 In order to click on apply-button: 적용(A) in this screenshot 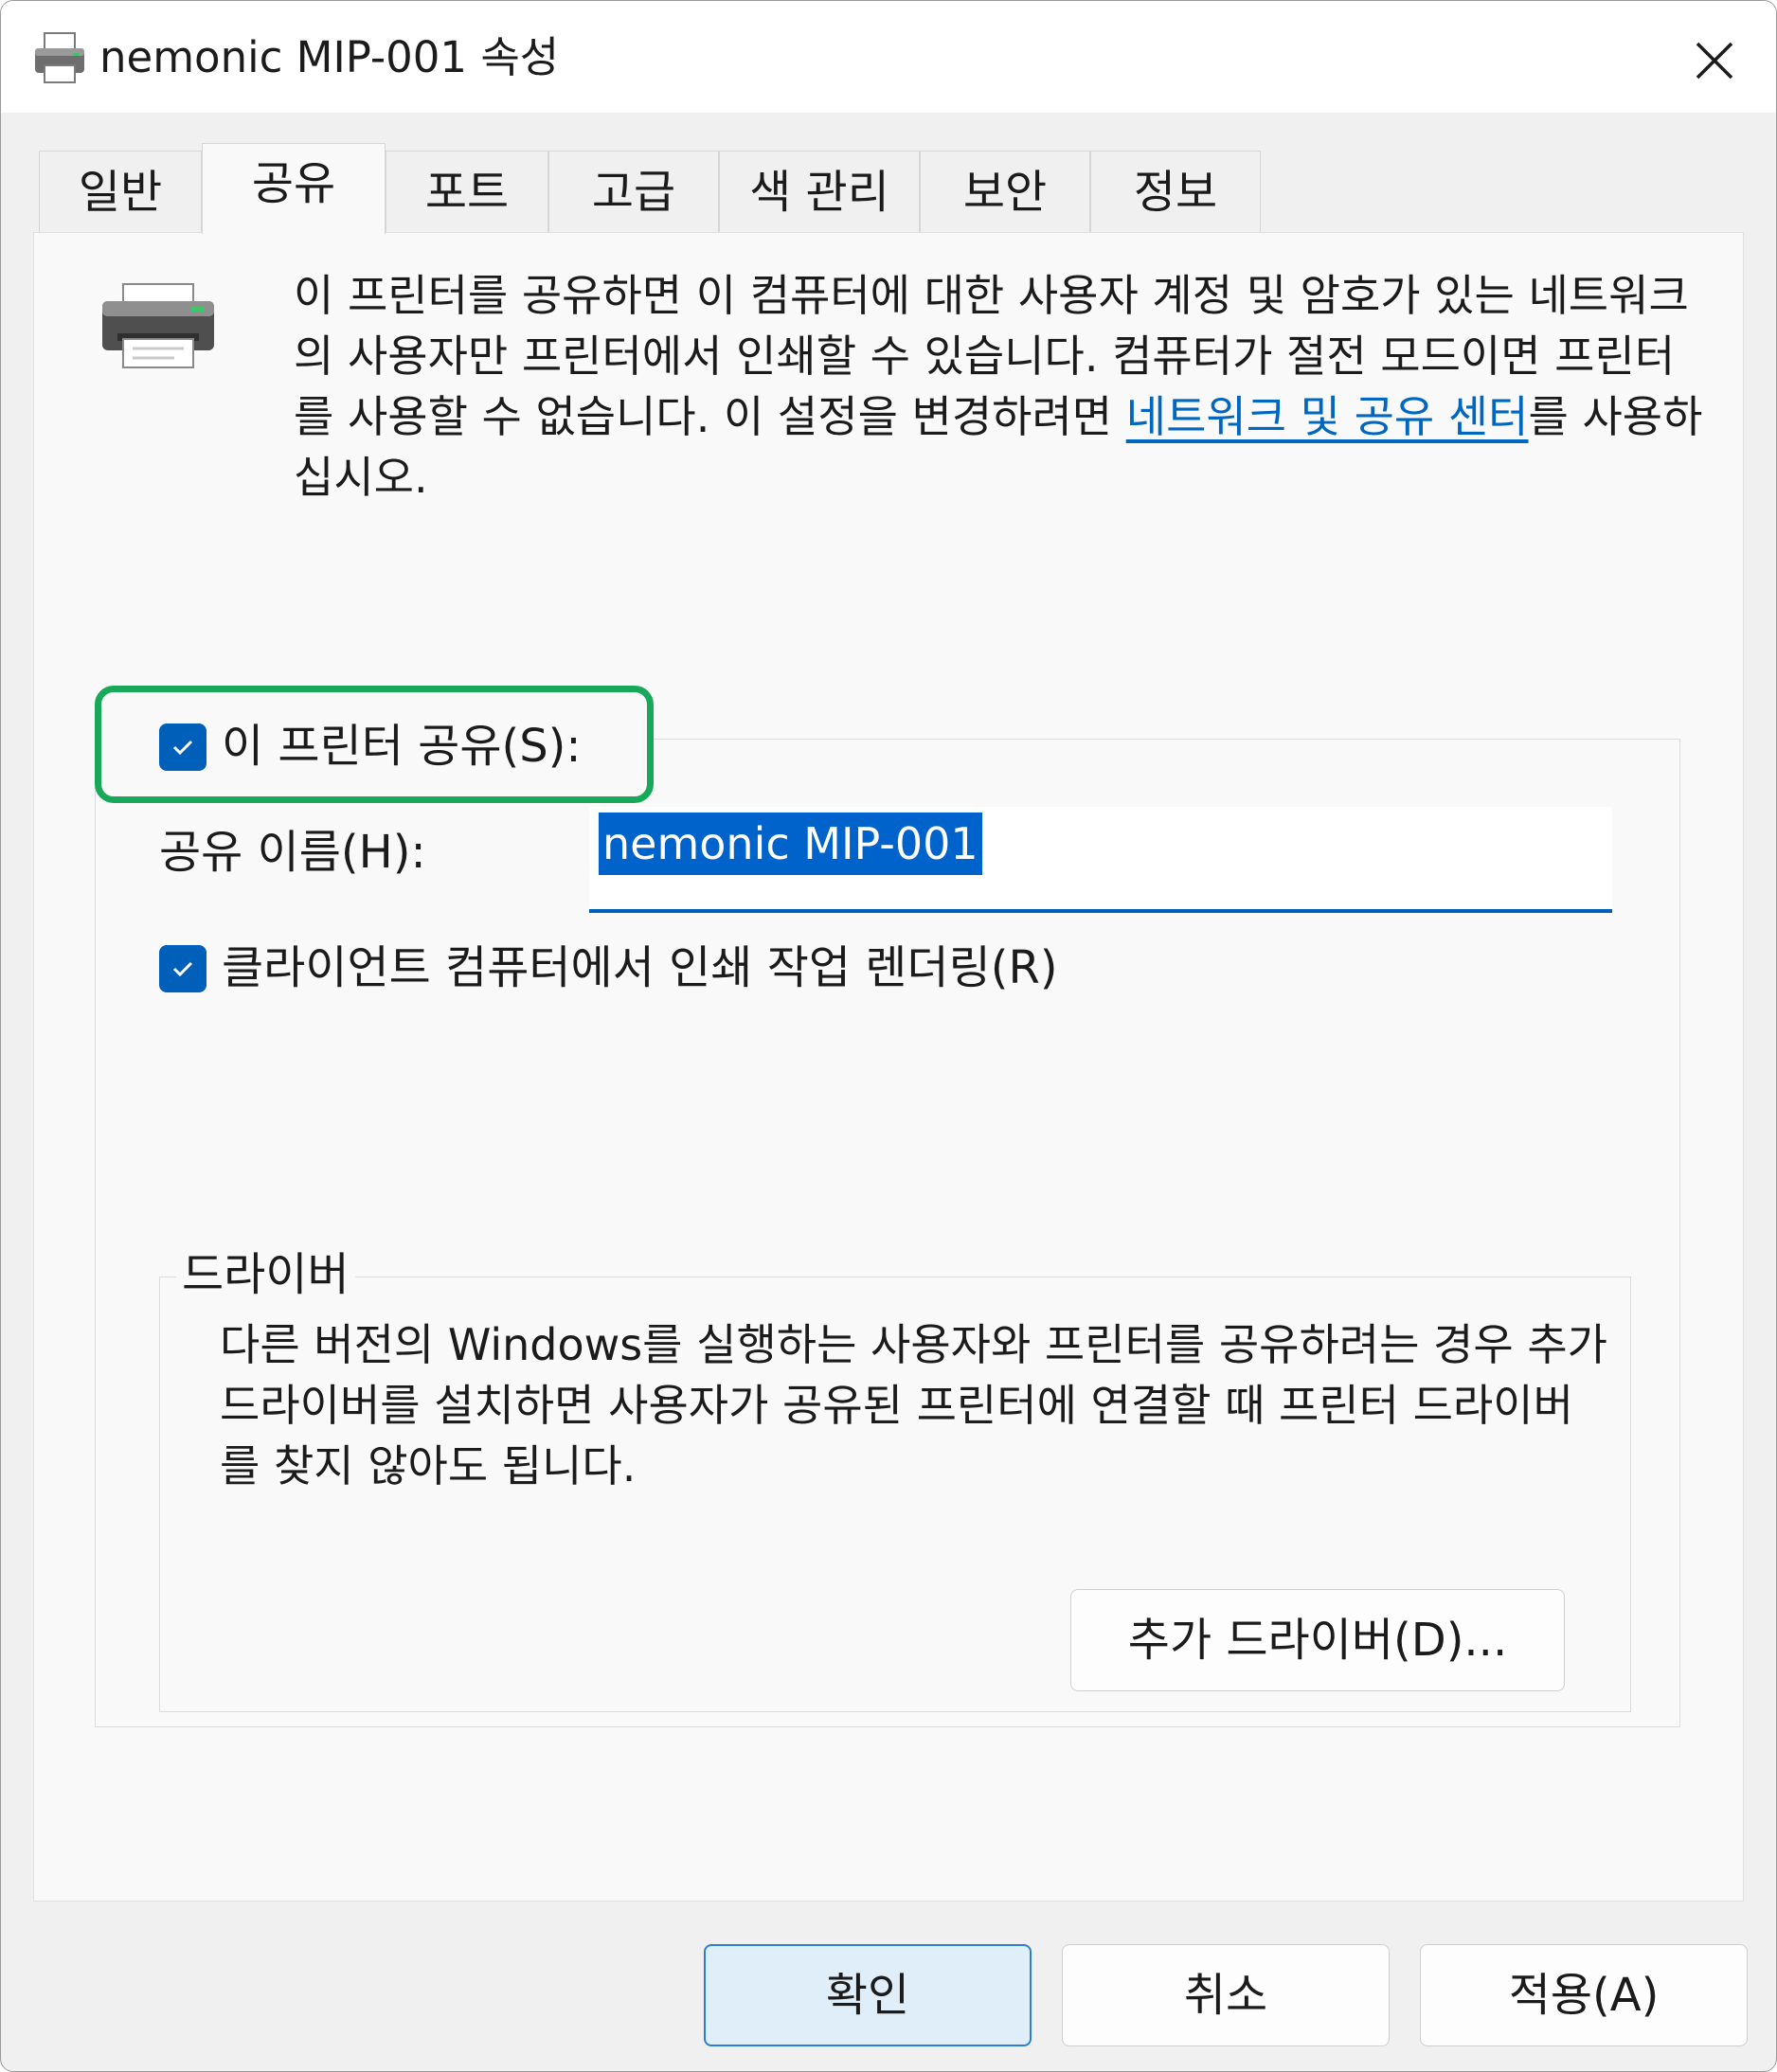, I will do `click(1584, 1995)`.